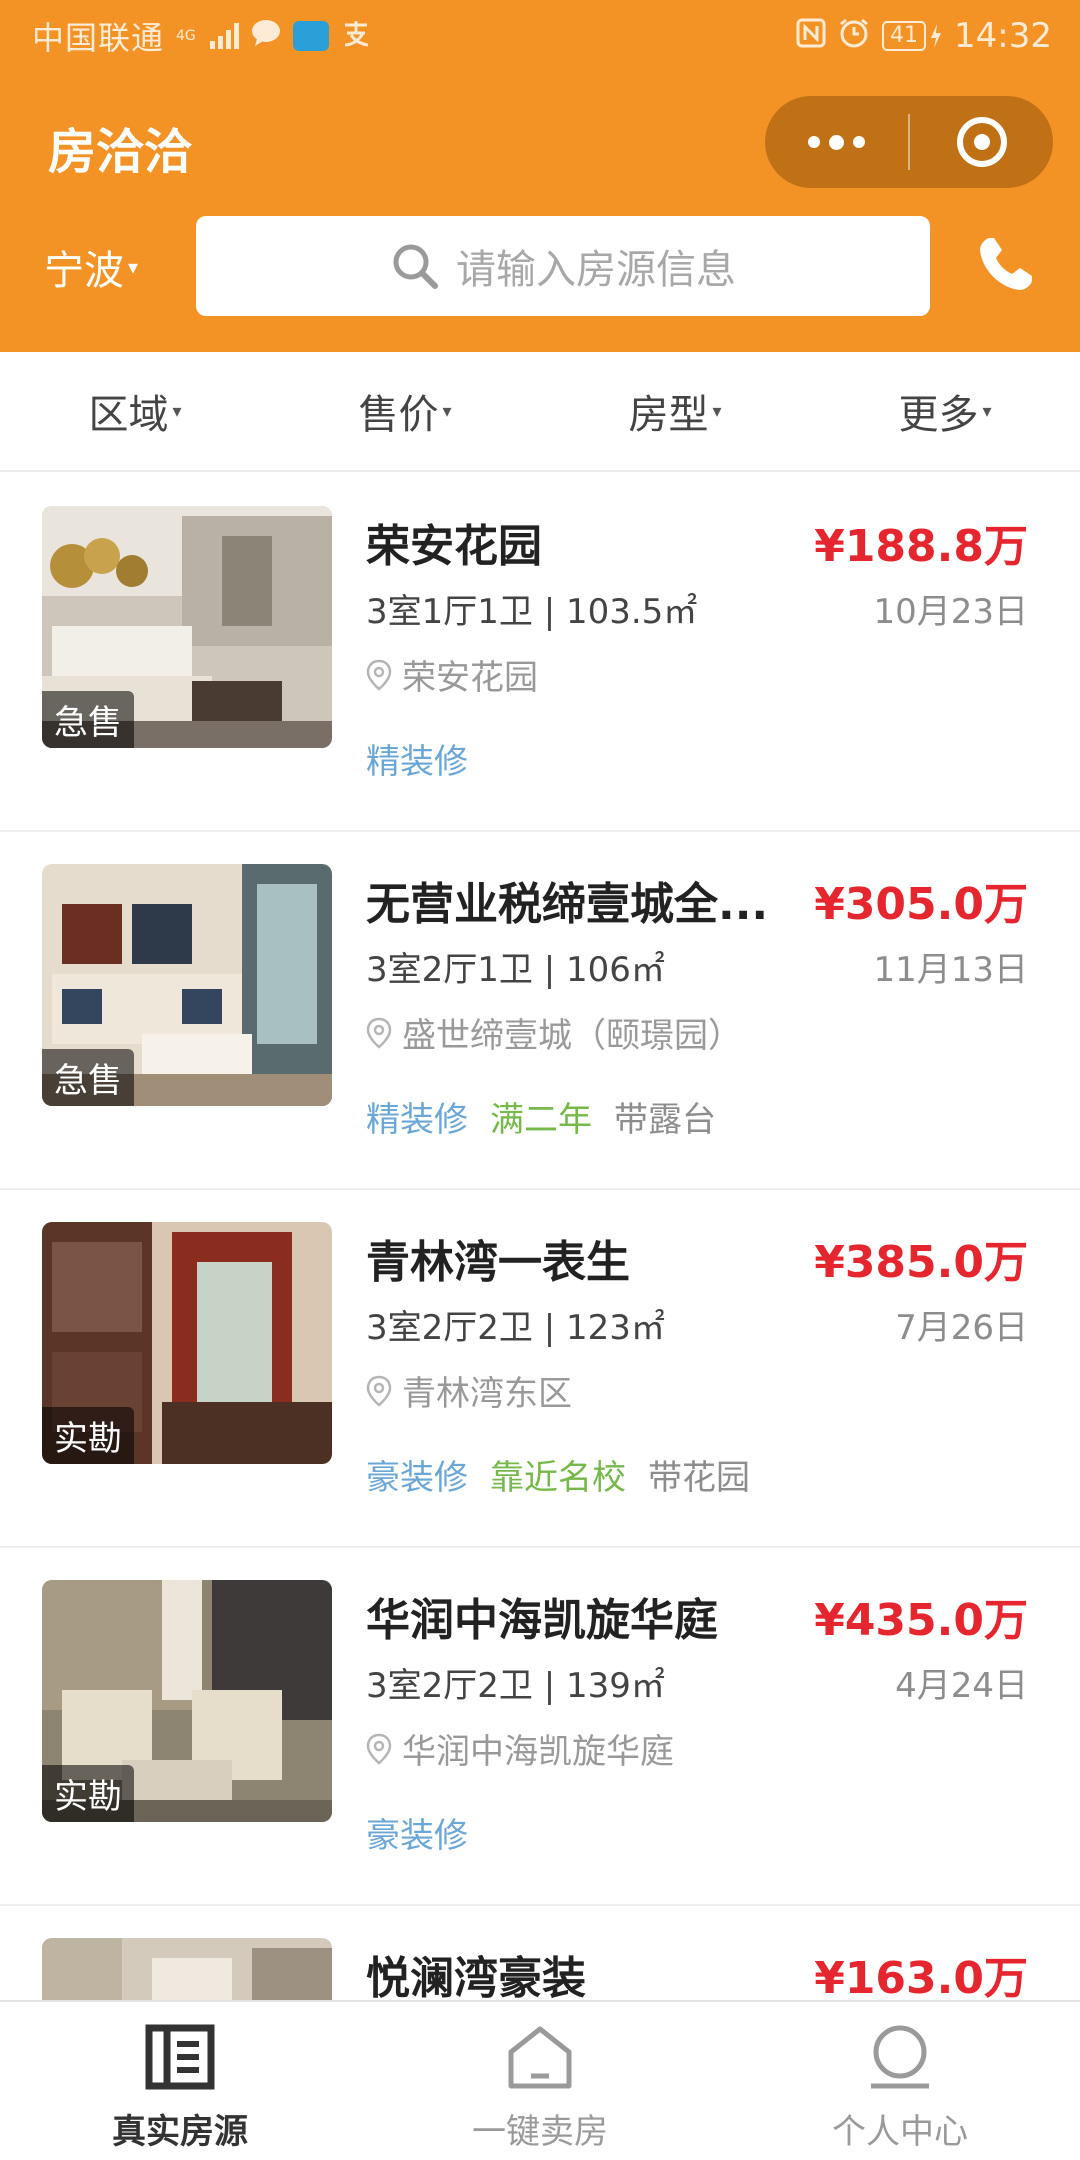 This screenshot has height=2160, width=1080. Describe the element at coordinates (180, 2132) in the screenshot. I see `tab-label: 真实房源` at that location.